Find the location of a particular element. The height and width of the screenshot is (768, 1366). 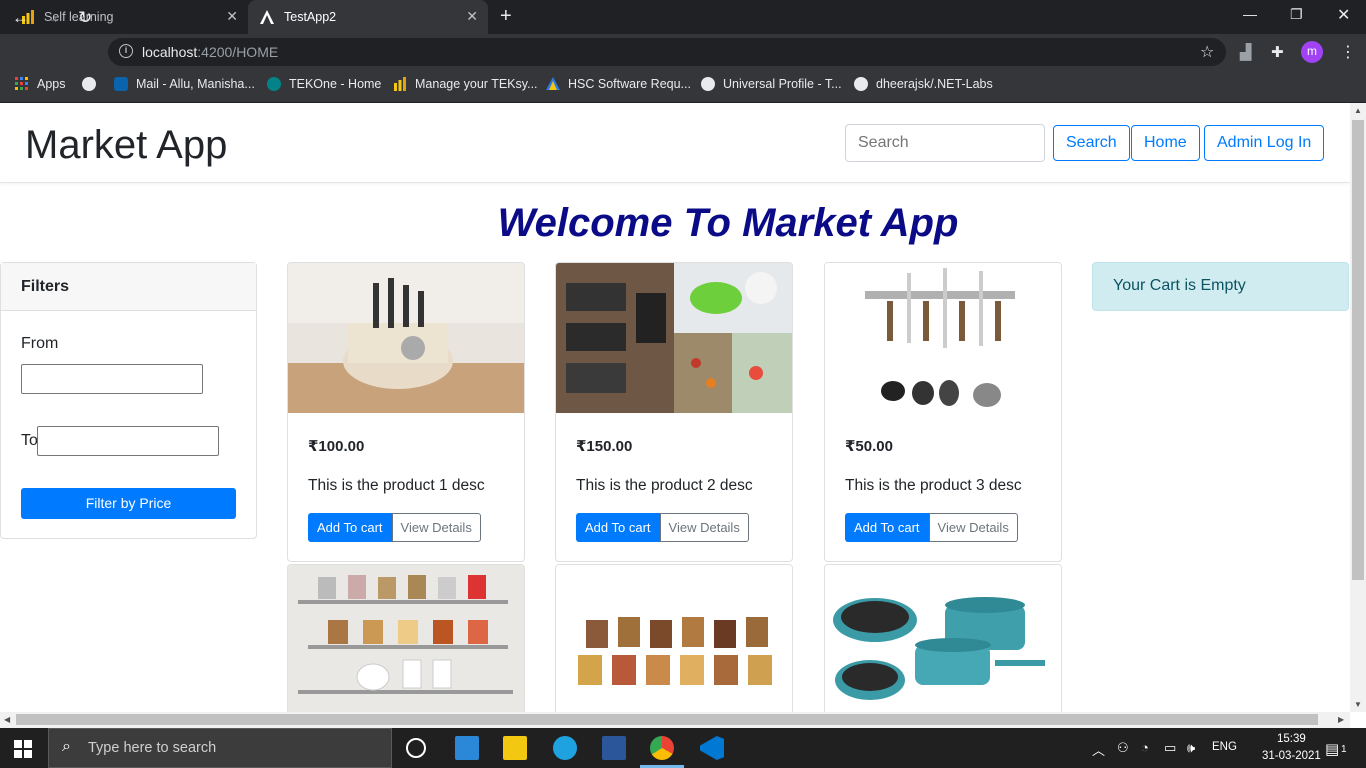

horizontal-scroll-thumb is located at coordinates (667, 719).